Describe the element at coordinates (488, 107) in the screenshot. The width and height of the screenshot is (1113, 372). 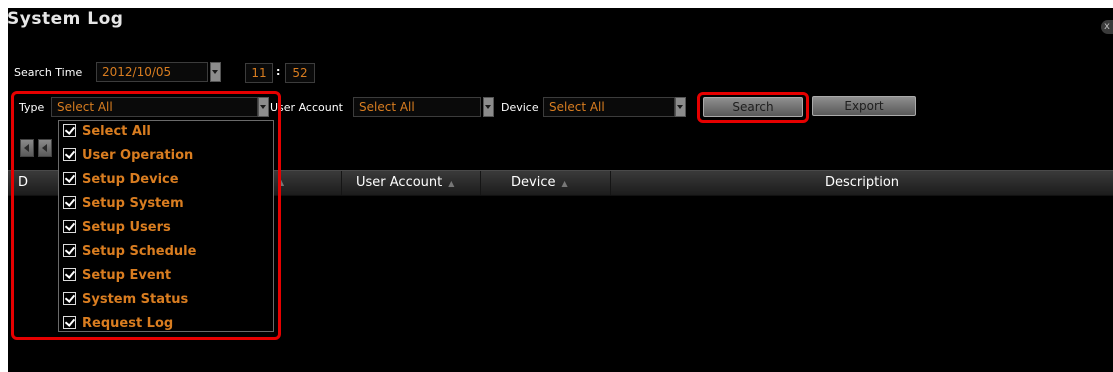
I see `user-account-dropdown-arrow-icon` at that location.